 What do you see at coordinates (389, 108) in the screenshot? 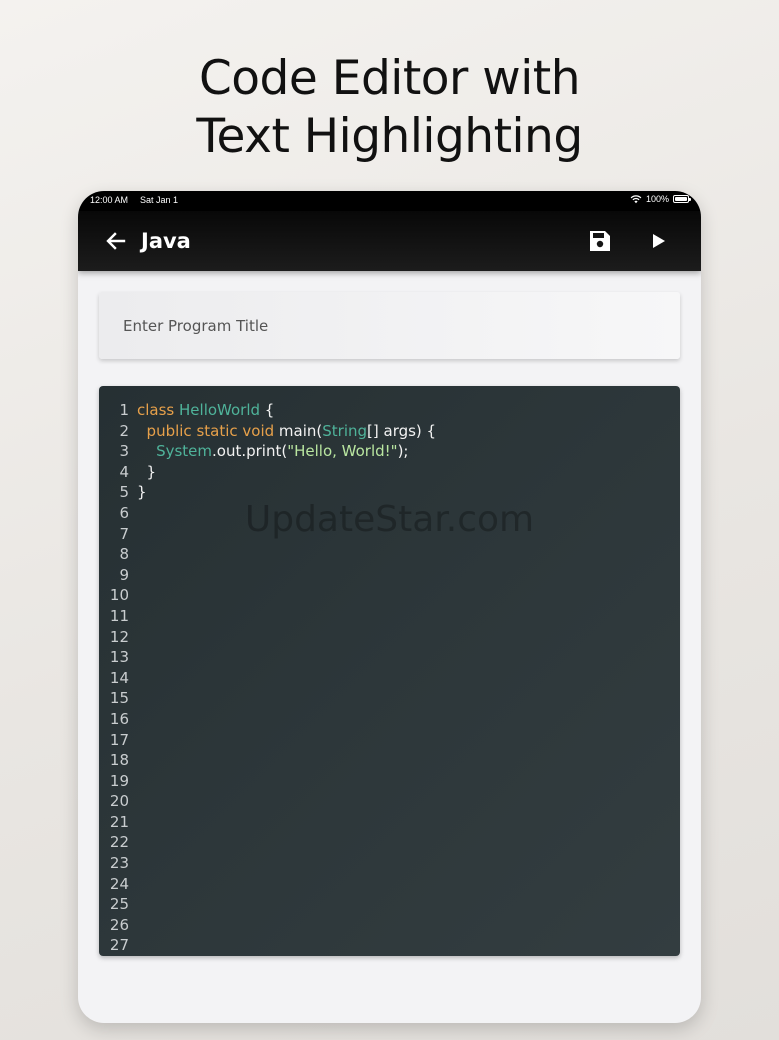
I see `promo-headline: Code Editor with Text Highlighting` at bounding box center [389, 108].